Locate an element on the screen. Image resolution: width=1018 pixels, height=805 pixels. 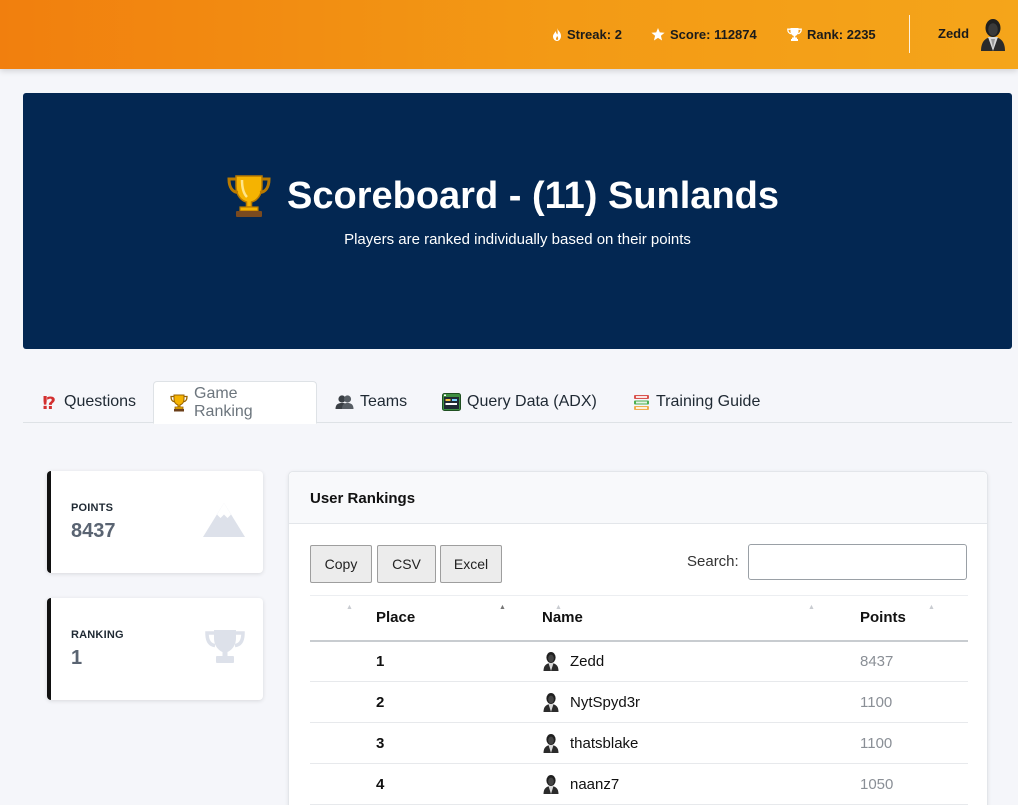
column-header-label: Name is located at coordinates (562, 618).